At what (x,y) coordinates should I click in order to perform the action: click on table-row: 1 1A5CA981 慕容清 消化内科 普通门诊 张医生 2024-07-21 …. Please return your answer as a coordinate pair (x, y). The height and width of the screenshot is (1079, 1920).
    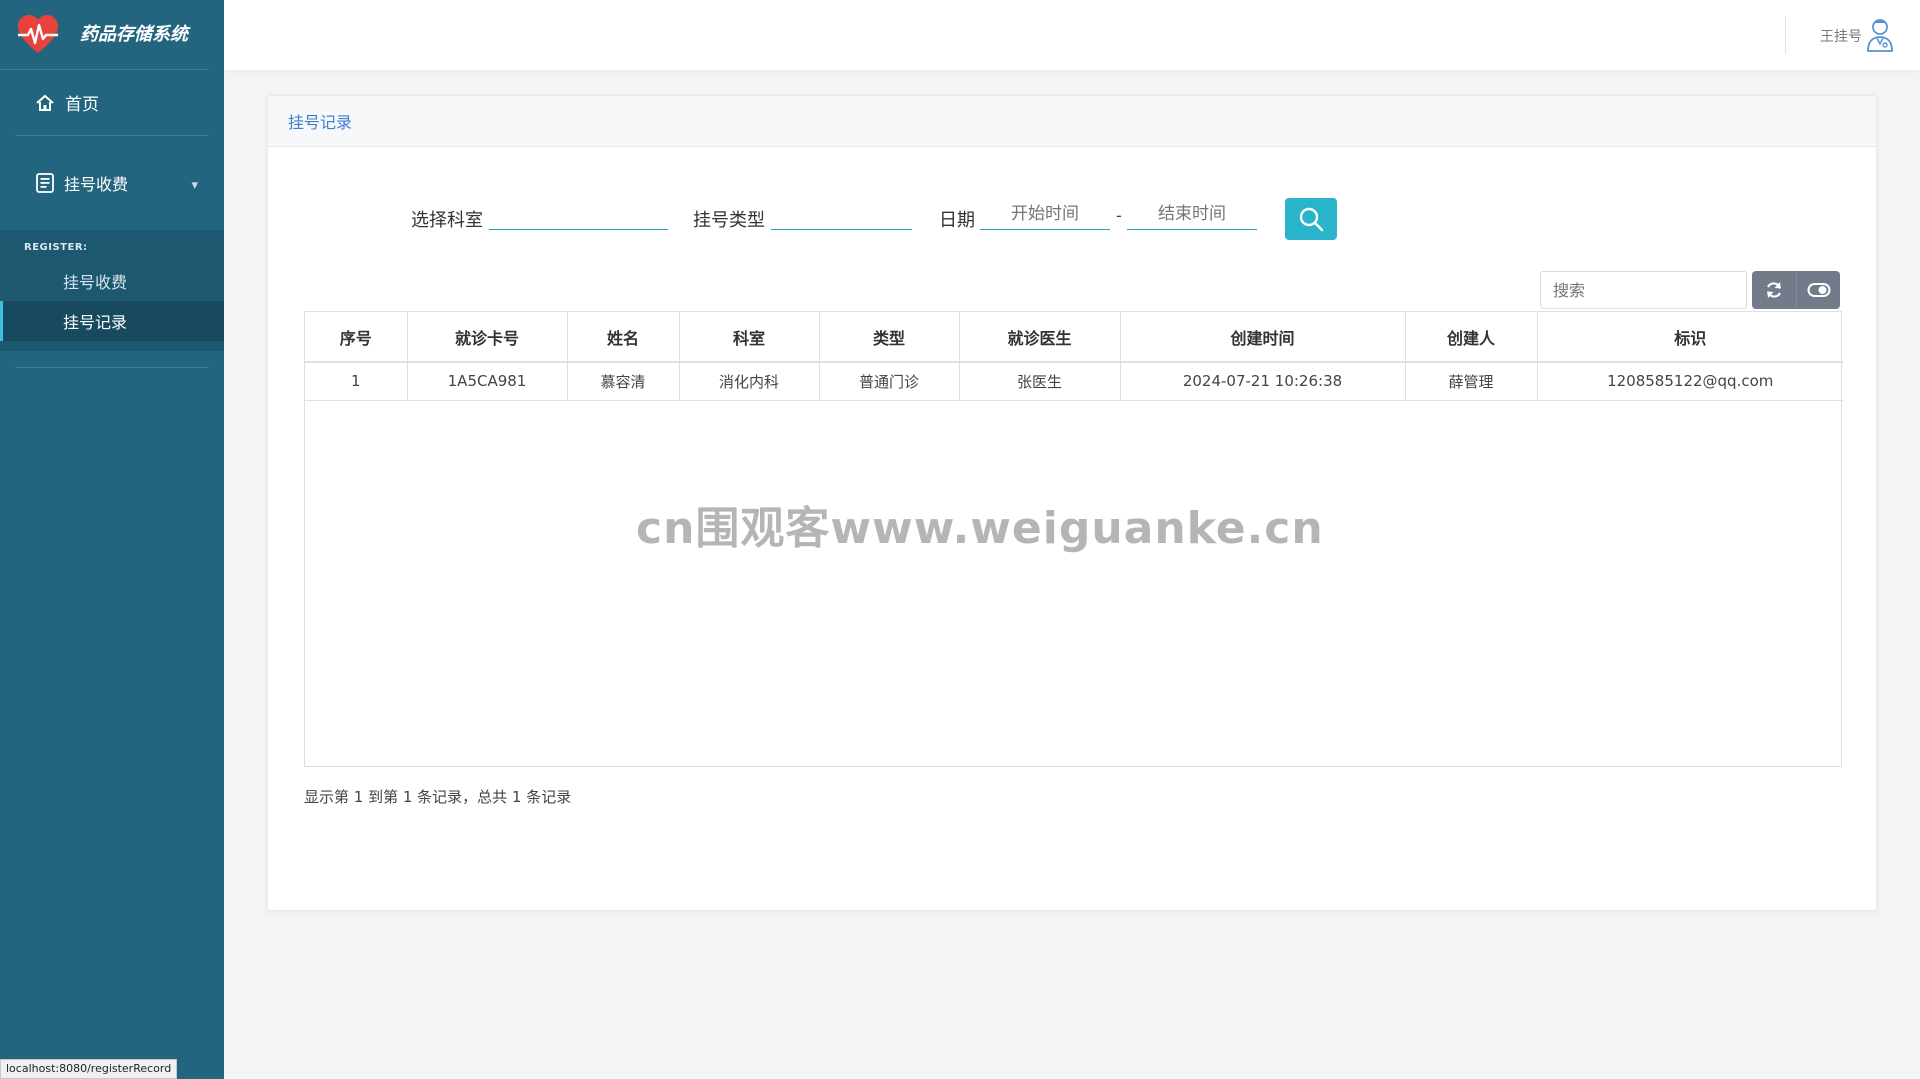
    Looking at the image, I should click on (1074, 381).